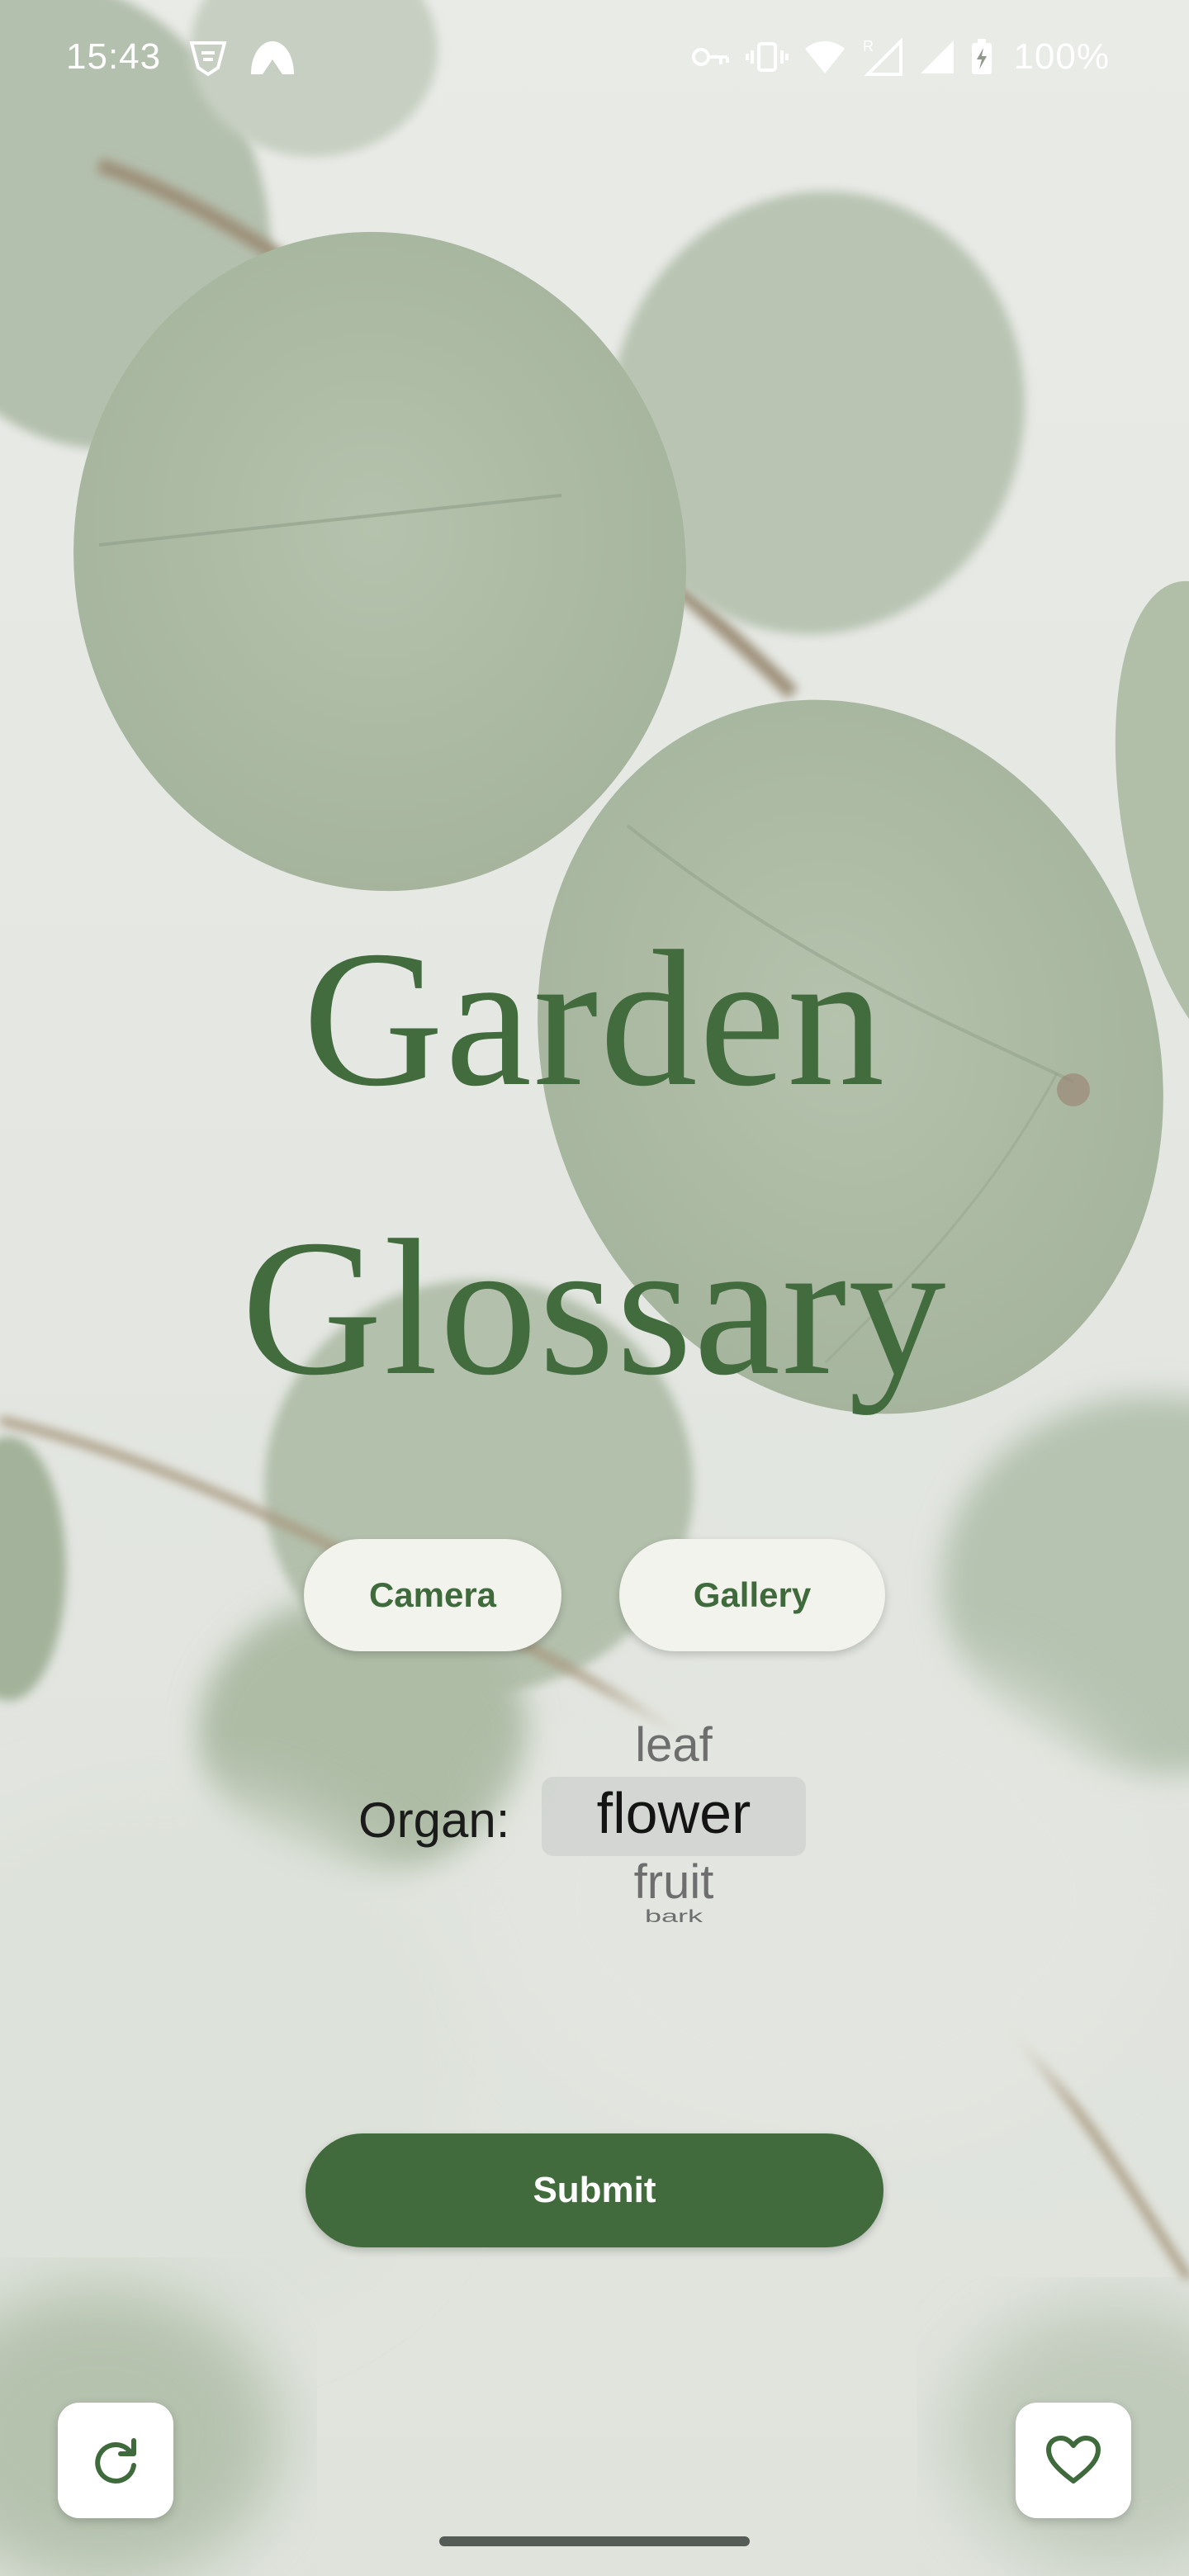 The width and height of the screenshot is (1189, 2576). What do you see at coordinates (434, 1820) in the screenshot?
I see `organ-label: Organ:` at bounding box center [434, 1820].